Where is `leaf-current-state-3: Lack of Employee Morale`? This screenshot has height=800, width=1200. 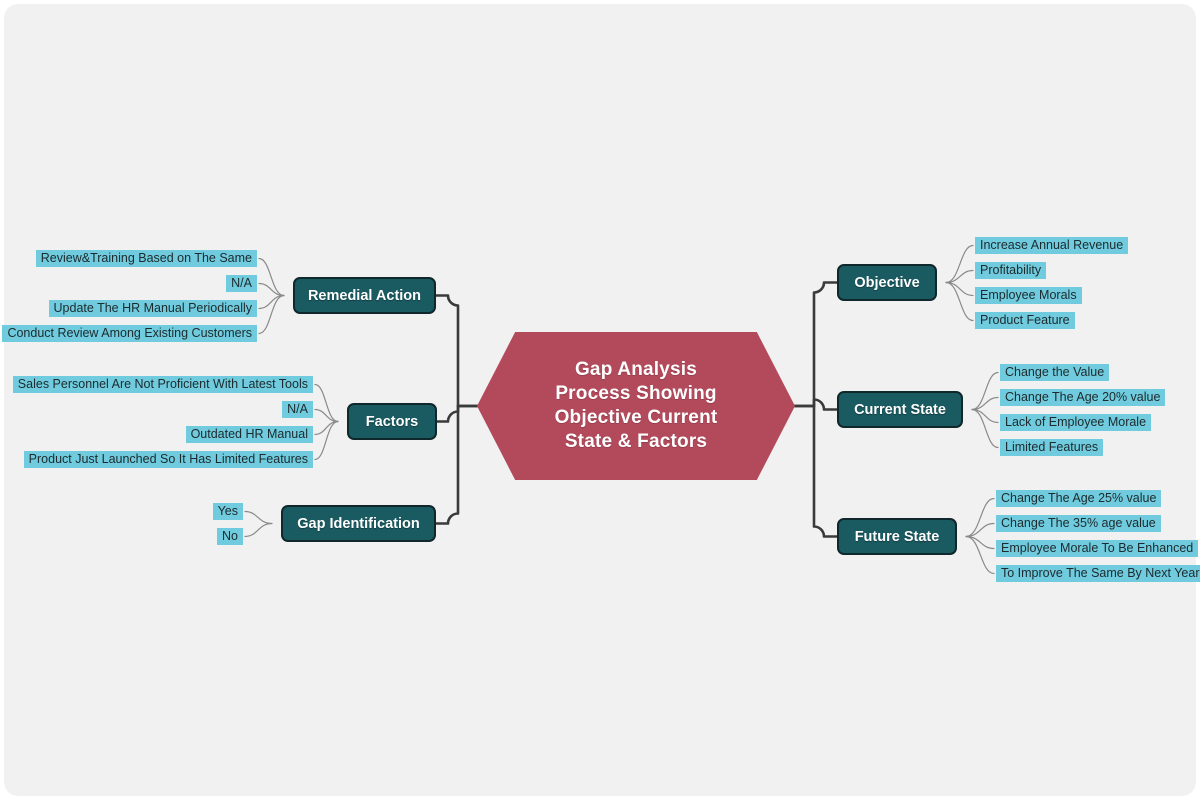 leaf-current-state-3: Lack of Employee Morale is located at coordinates (1076, 422).